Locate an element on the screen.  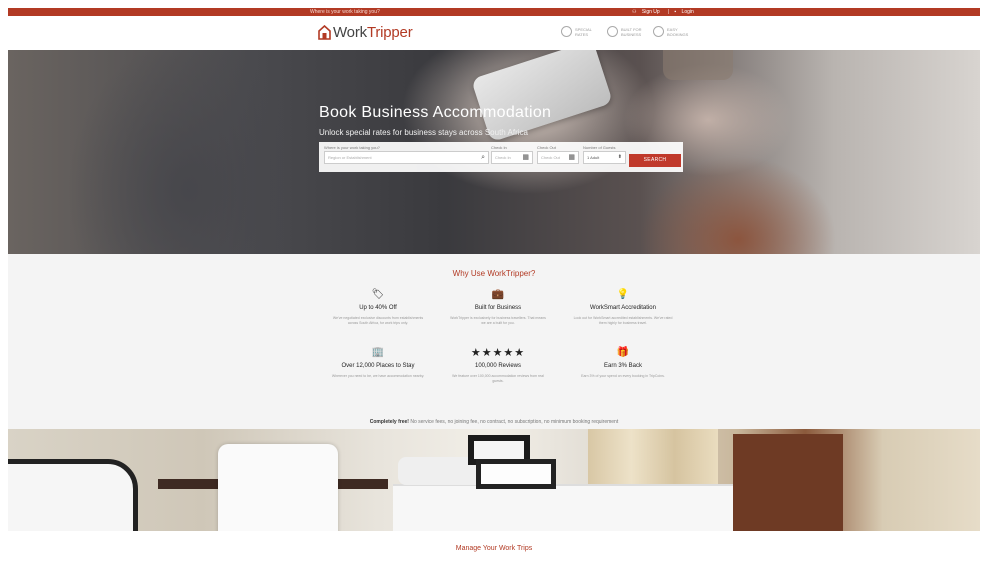
guests-select: 1 Adult ⬍ is located at coordinates (604, 157).